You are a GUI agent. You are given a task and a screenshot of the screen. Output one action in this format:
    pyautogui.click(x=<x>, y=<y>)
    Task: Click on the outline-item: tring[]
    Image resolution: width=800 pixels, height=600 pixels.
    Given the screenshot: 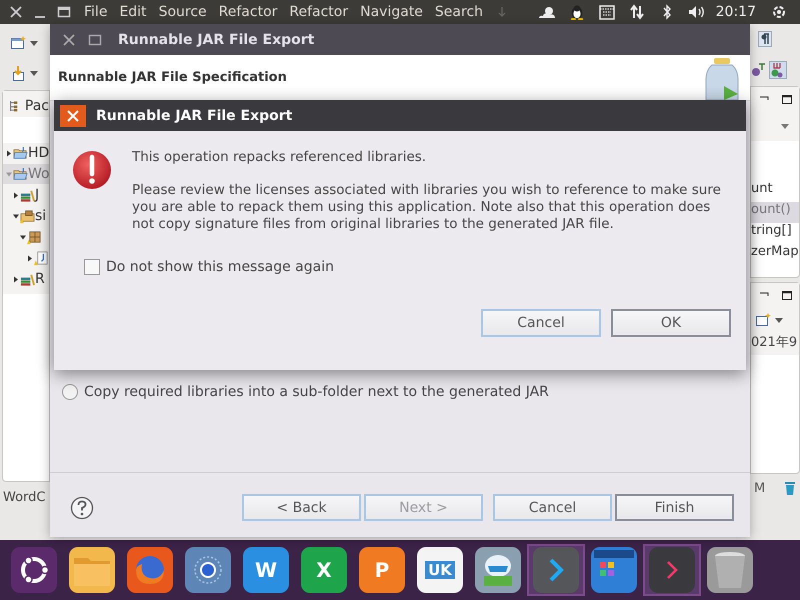 What is the action you would take?
    pyautogui.click(x=775, y=233)
    